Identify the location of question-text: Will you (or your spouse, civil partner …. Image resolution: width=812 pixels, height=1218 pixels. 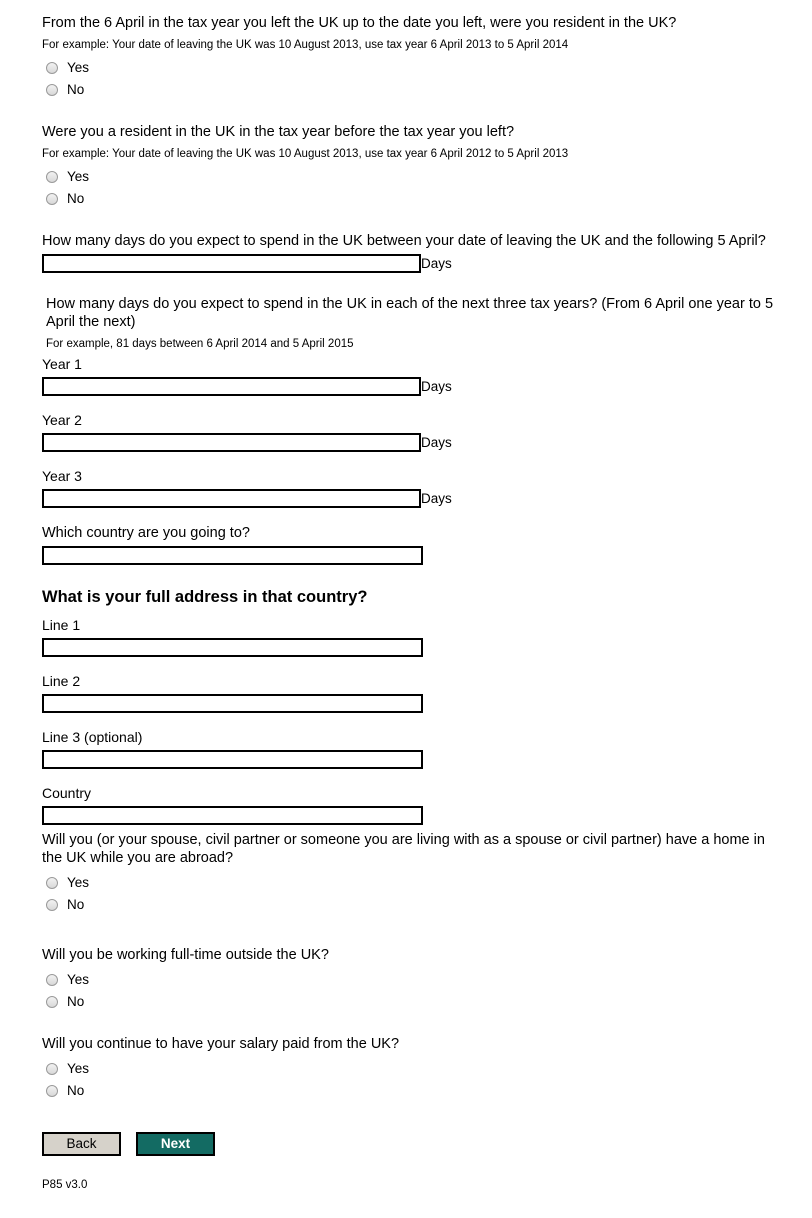
(403, 849).